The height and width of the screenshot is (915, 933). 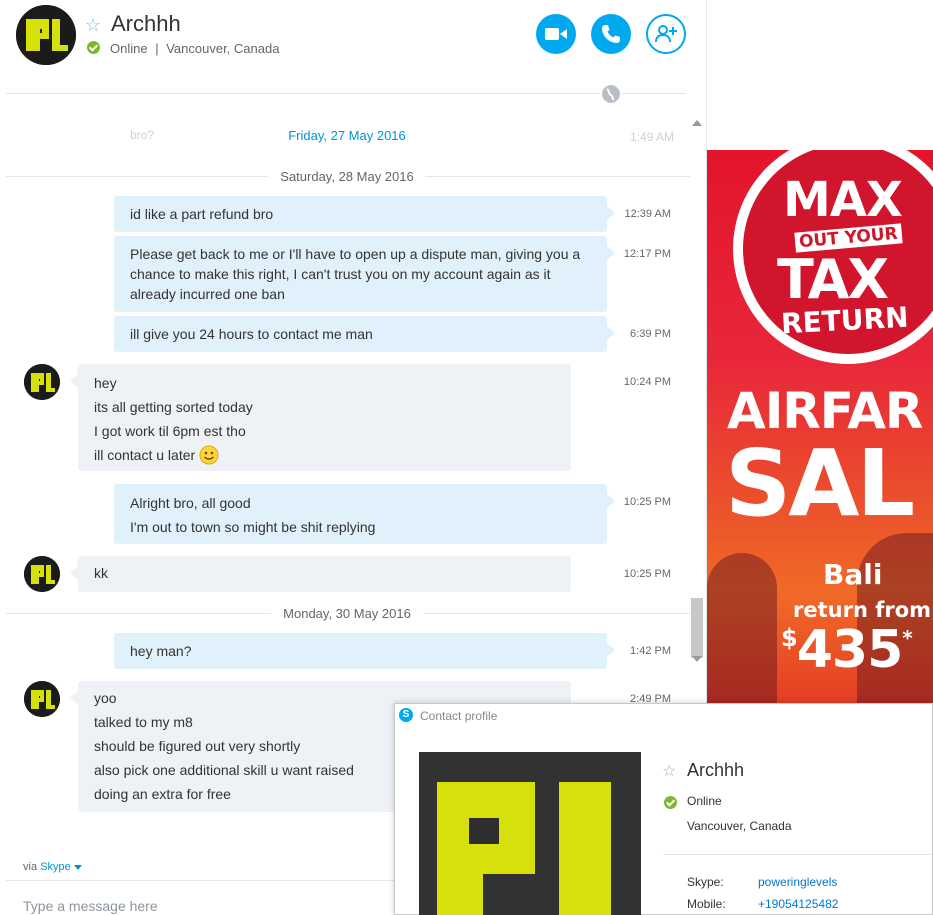 I want to click on message-line: Alright bro, all good, so click(x=190, y=503).